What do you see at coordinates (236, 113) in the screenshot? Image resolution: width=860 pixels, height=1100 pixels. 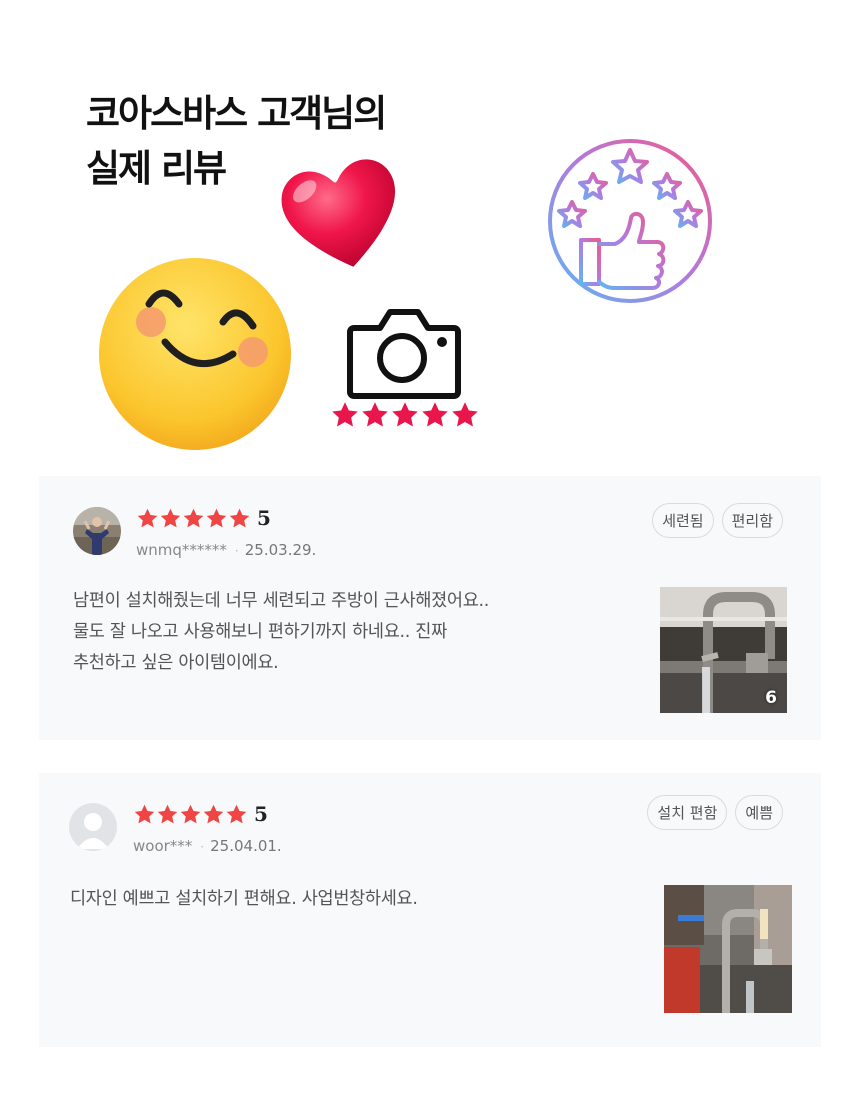 I see `page-title-line-1: 코아스바스 고객님의` at bounding box center [236, 113].